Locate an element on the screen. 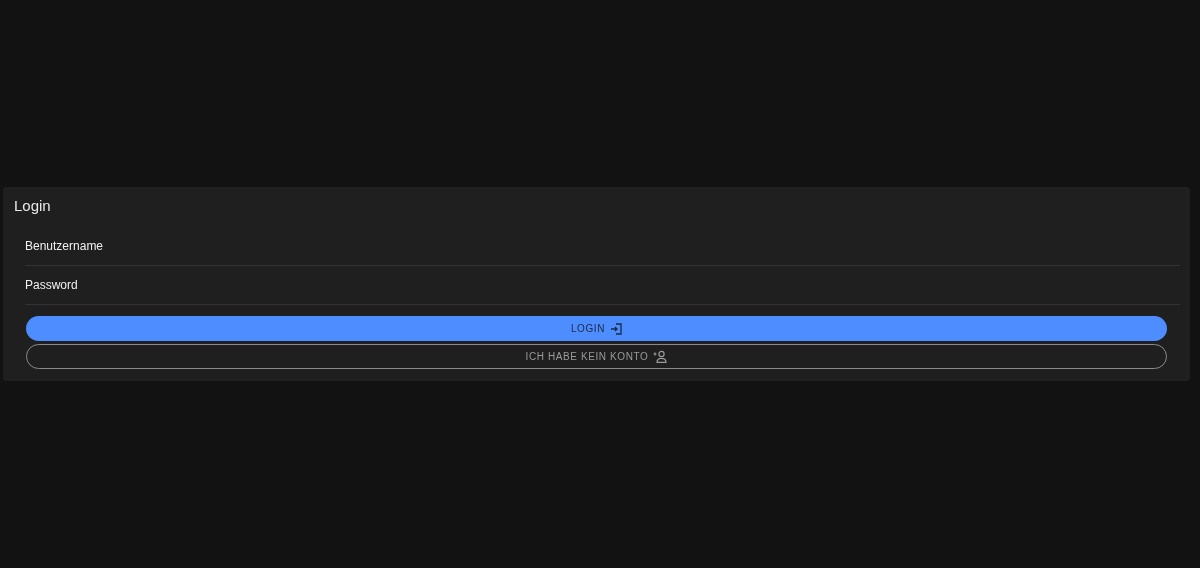 The width and height of the screenshot is (1200, 568). text-field: Benutzername is located at coordinates (602, 246).